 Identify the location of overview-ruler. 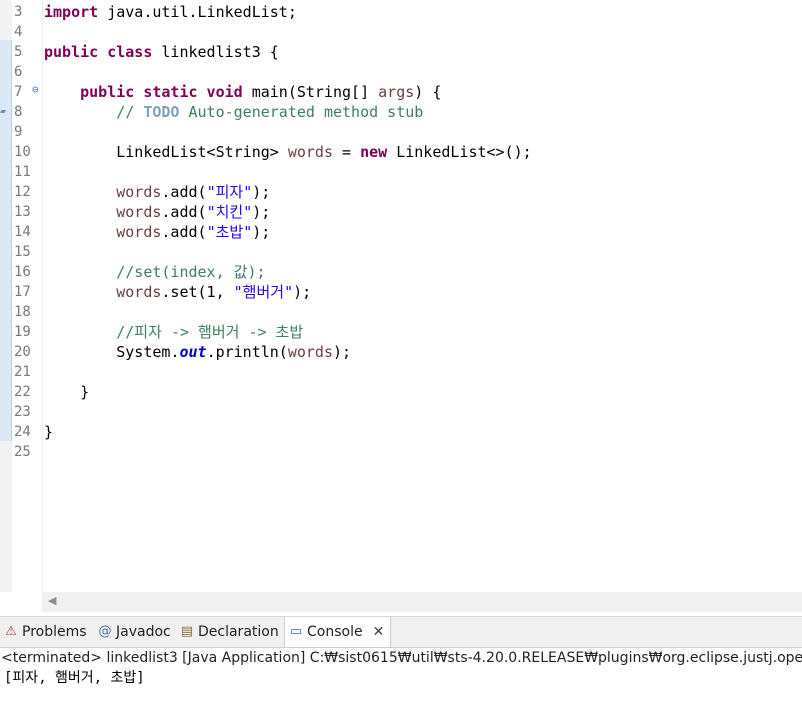
(6, 296).